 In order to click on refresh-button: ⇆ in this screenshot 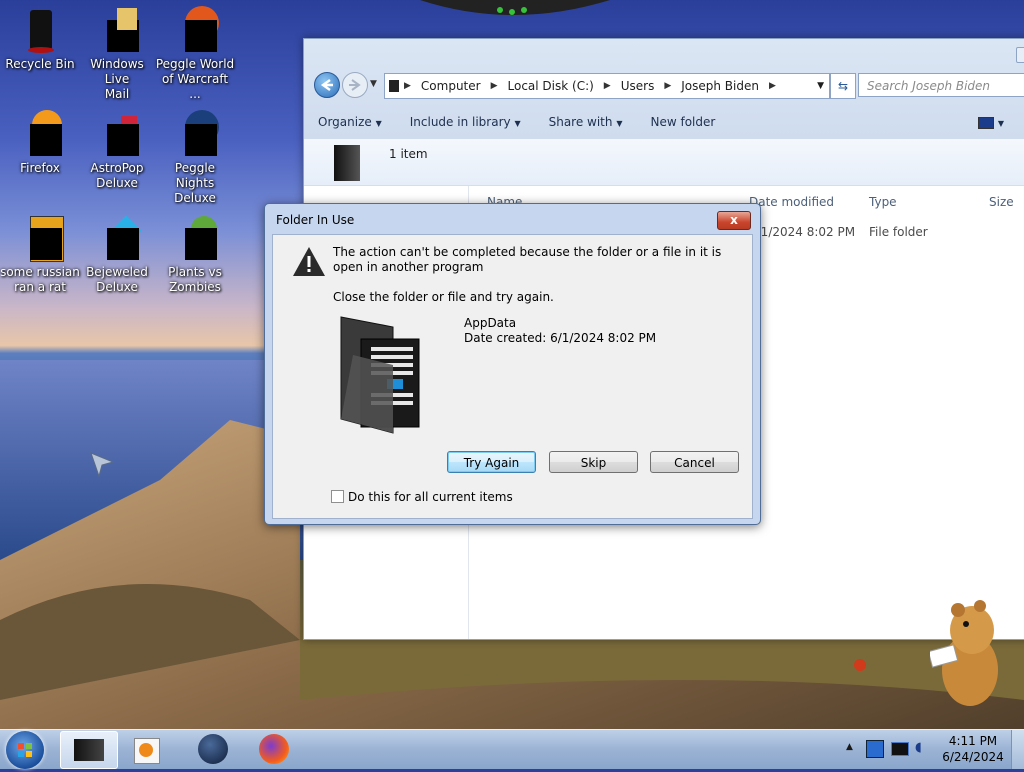, I will do `click(843, 86)`.